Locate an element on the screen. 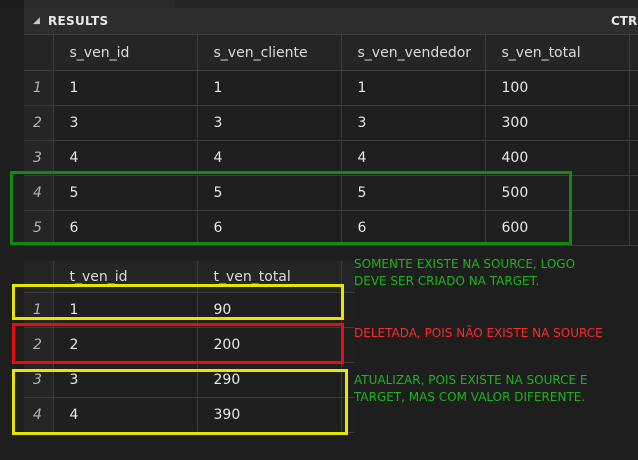  table-row: 1 1 1 1 100 is located at coordinates (331, 88).